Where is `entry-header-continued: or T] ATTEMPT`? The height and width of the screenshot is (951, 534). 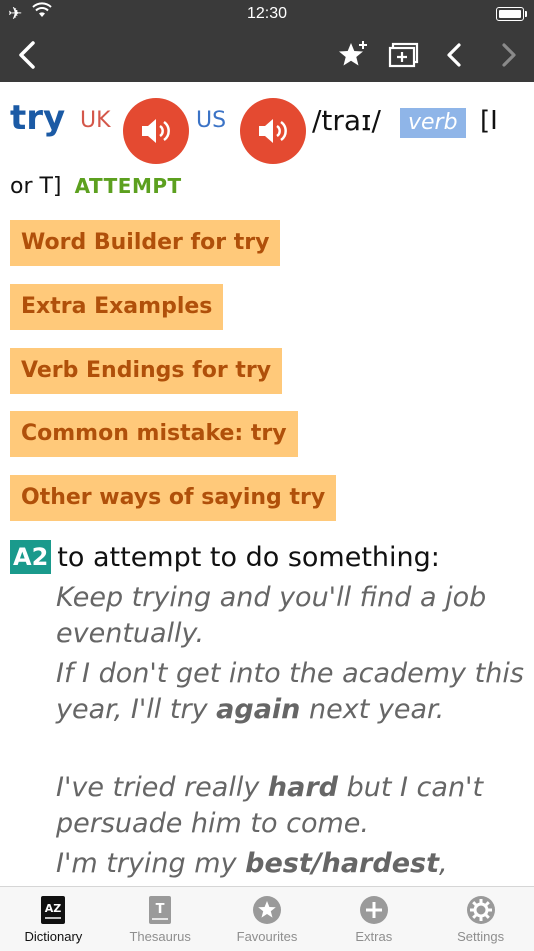 entry-header-continued: or T] ATTEMPT is located at coordinates (96, 189).